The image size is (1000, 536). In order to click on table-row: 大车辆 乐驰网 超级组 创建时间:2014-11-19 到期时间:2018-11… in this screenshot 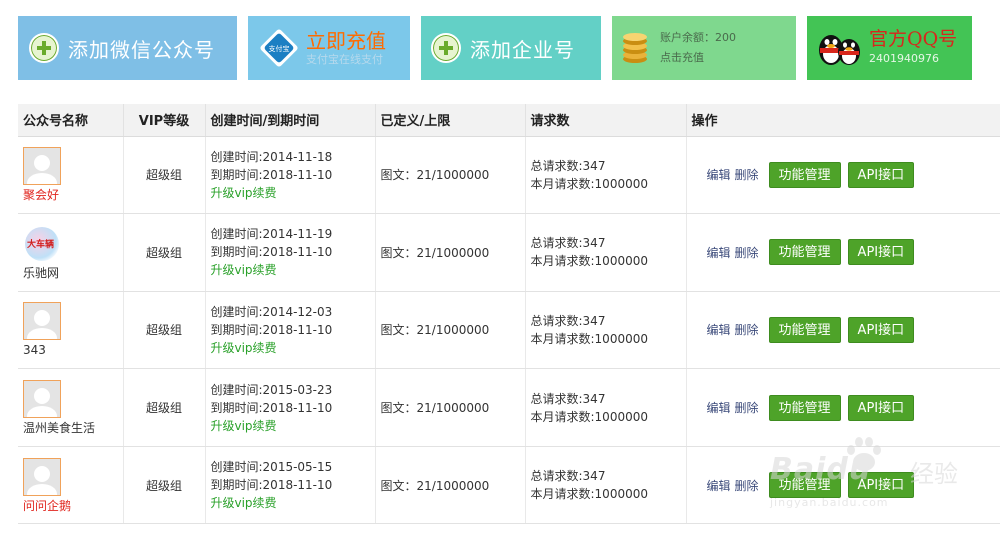, I will do `click(509, 252)`.